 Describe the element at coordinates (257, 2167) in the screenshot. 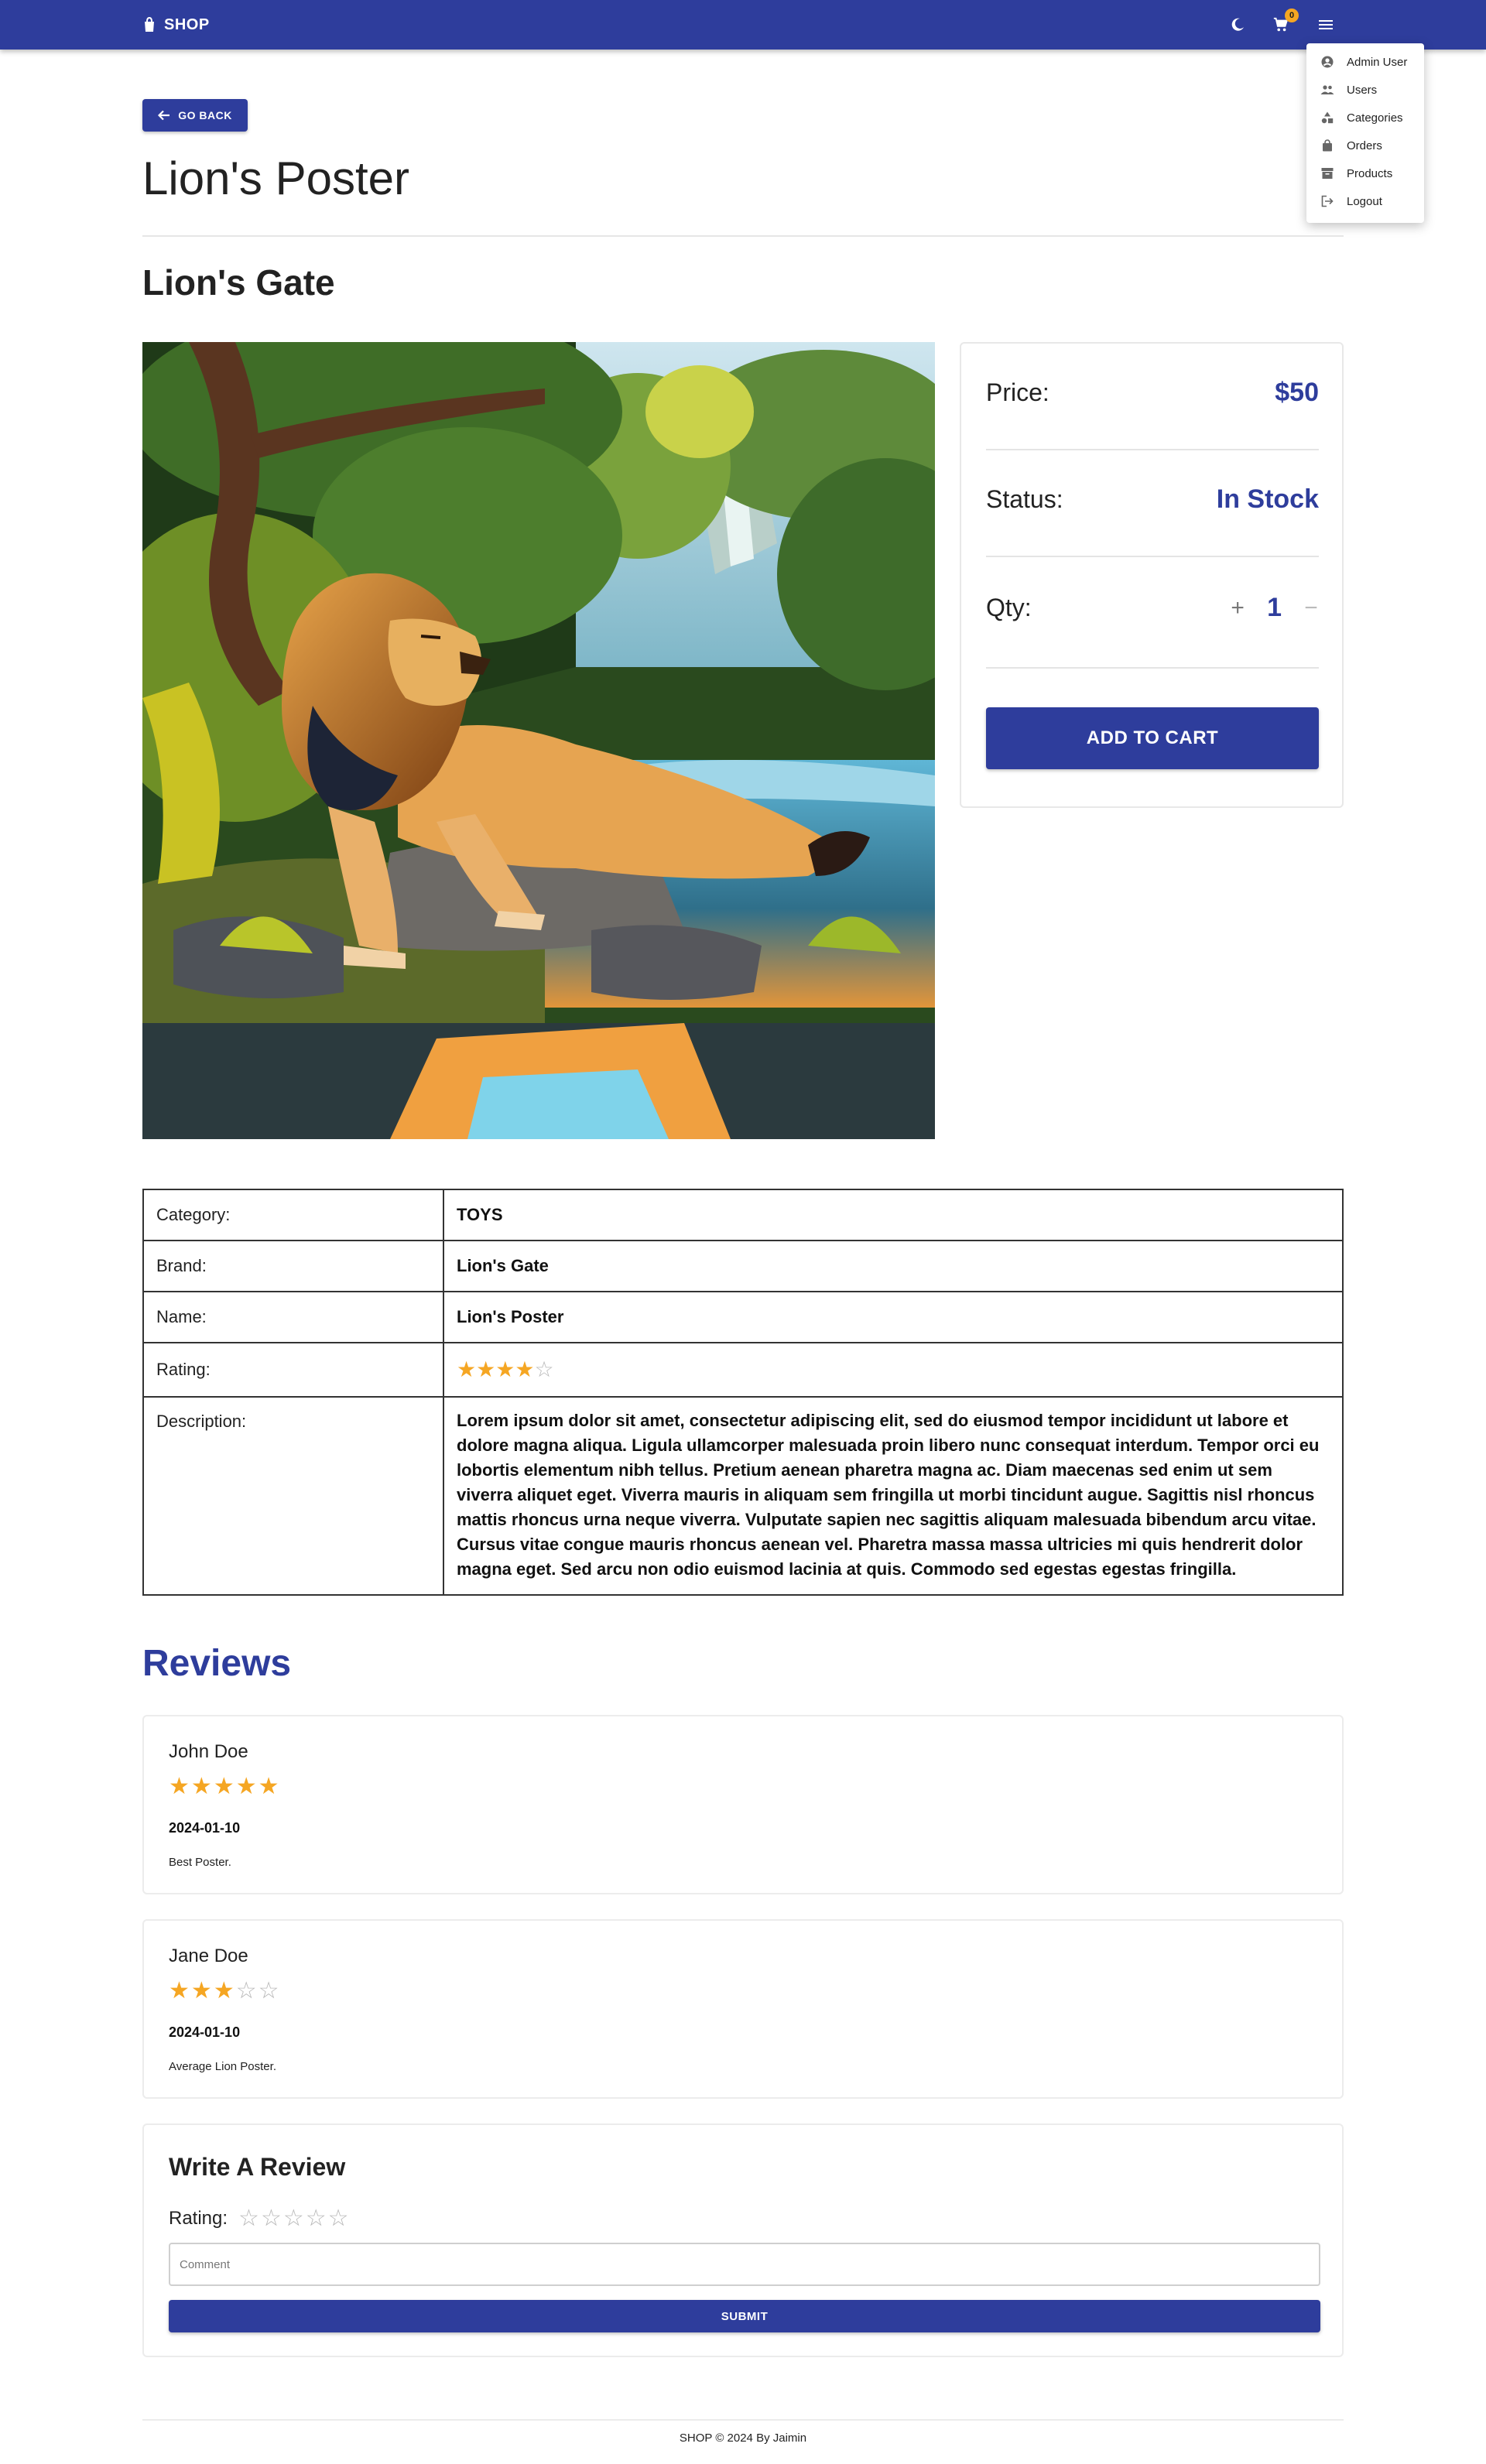

I see `write-review-title: Write A Review` at that location.